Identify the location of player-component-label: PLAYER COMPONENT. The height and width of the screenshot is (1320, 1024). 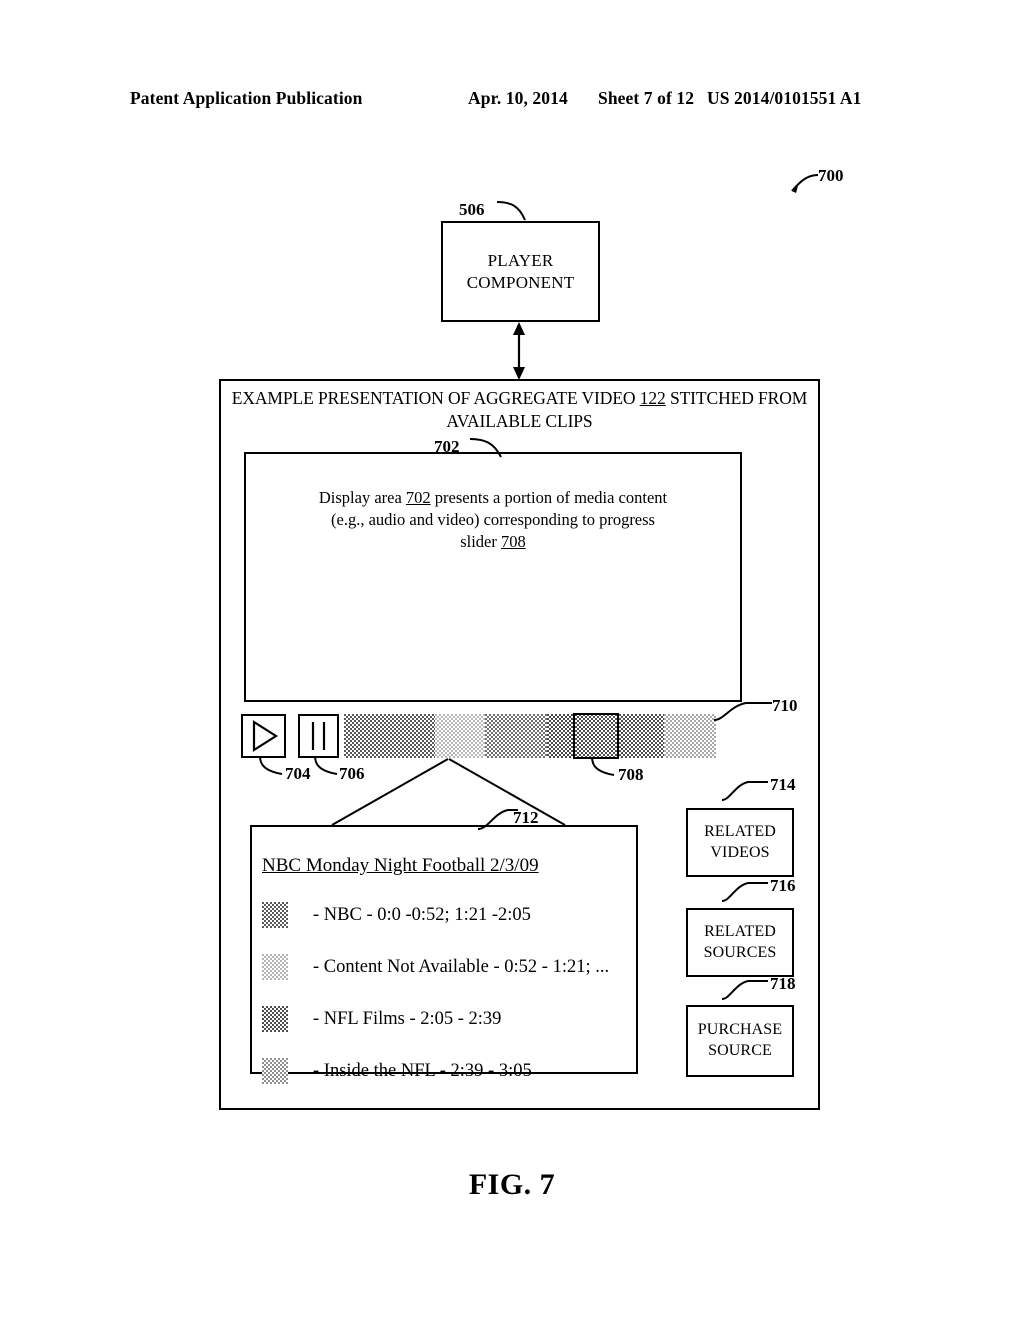
(520, 271).